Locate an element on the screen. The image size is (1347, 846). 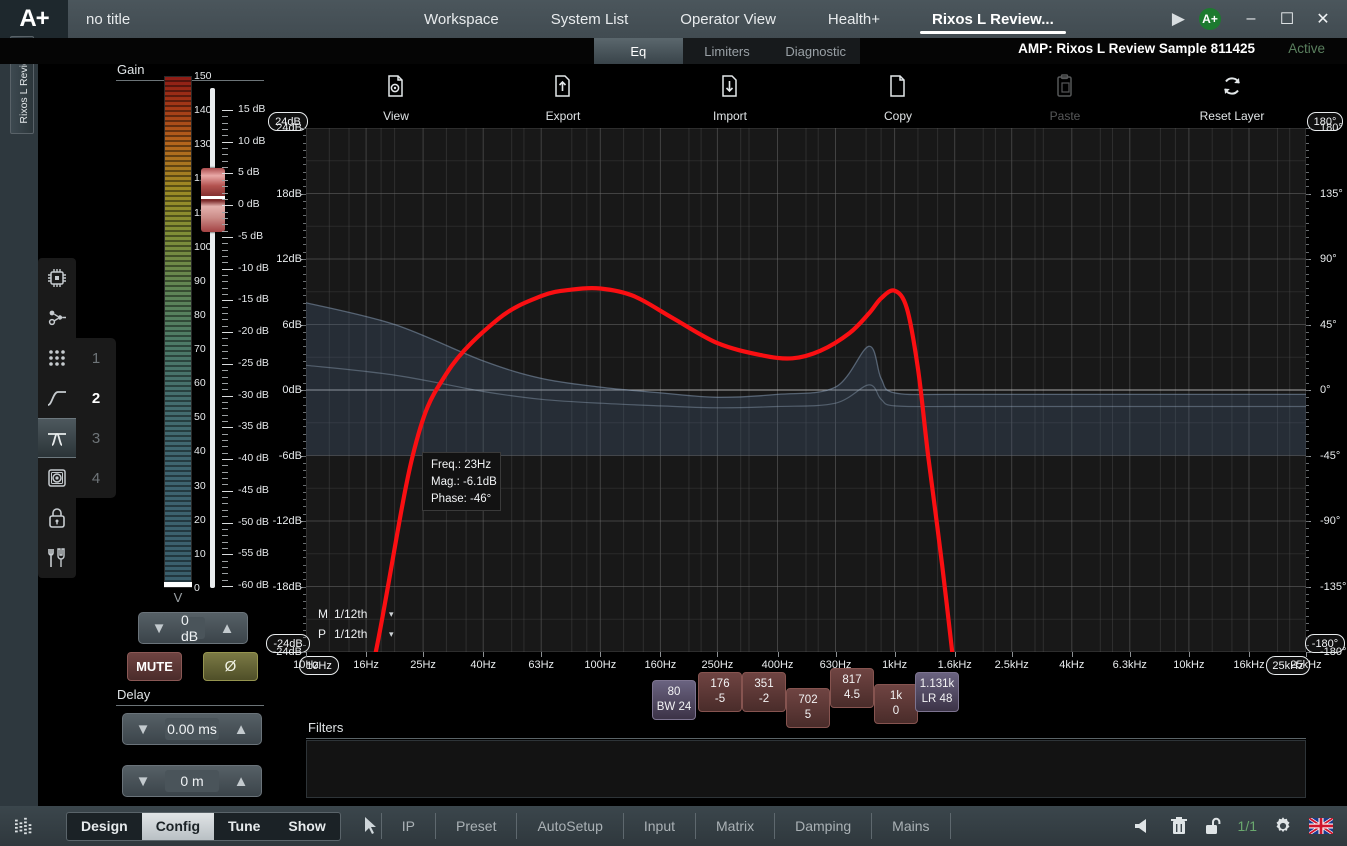
channel-2-button: 2 is located at coordinates (96, 398).